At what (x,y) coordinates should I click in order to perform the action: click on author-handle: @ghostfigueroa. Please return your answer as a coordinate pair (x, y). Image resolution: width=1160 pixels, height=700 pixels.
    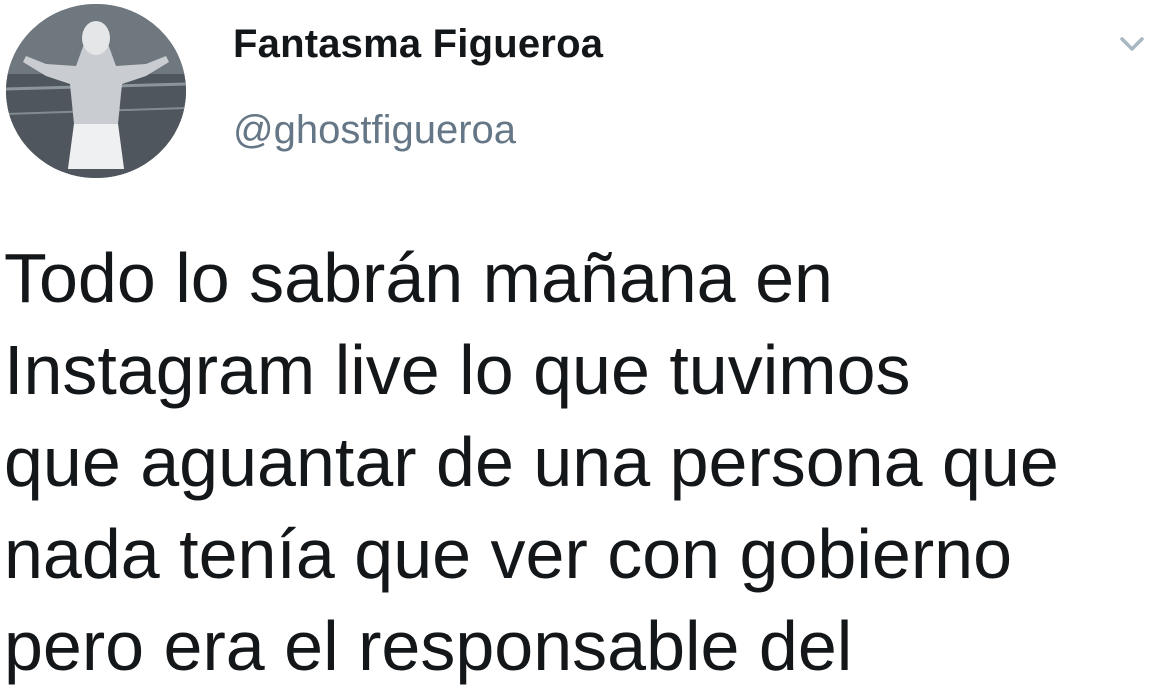
    Looking at the image, I should click on (374, 130).